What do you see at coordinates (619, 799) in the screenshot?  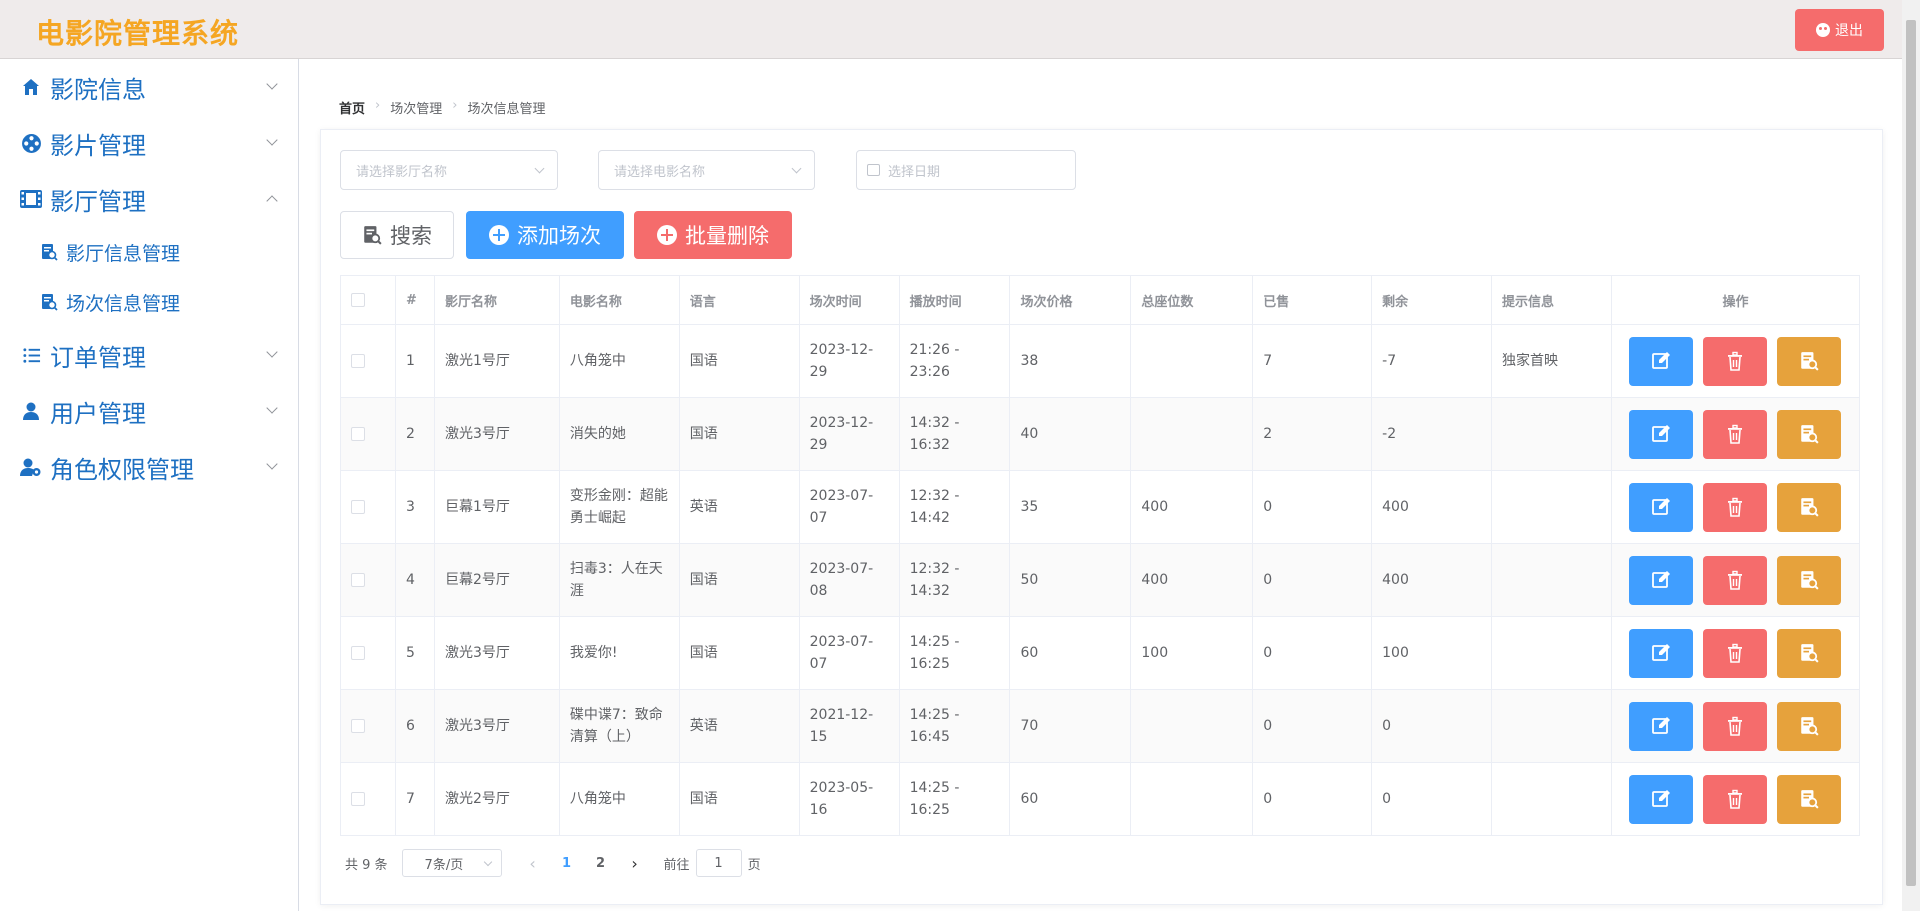 I see `movie-name-cell: 八角笼中` at bounding box center [619, 799].